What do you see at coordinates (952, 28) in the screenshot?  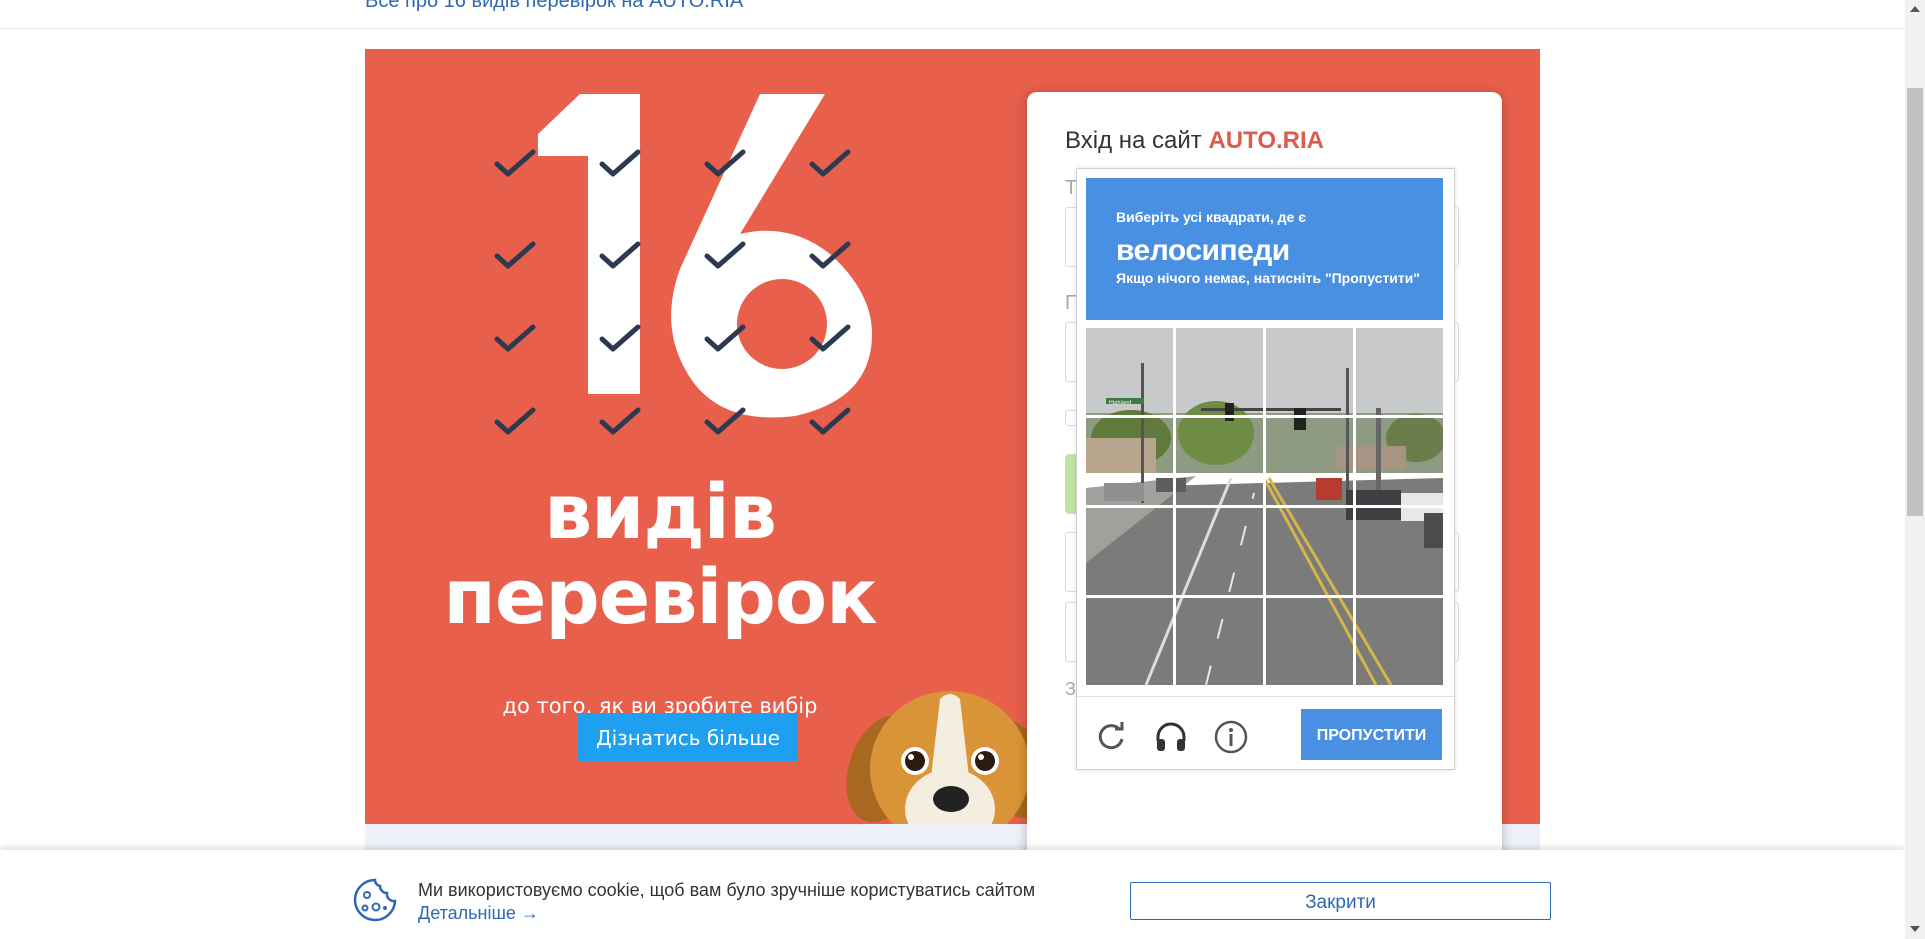 I see `header-divider` at bounding box center [952, 28].